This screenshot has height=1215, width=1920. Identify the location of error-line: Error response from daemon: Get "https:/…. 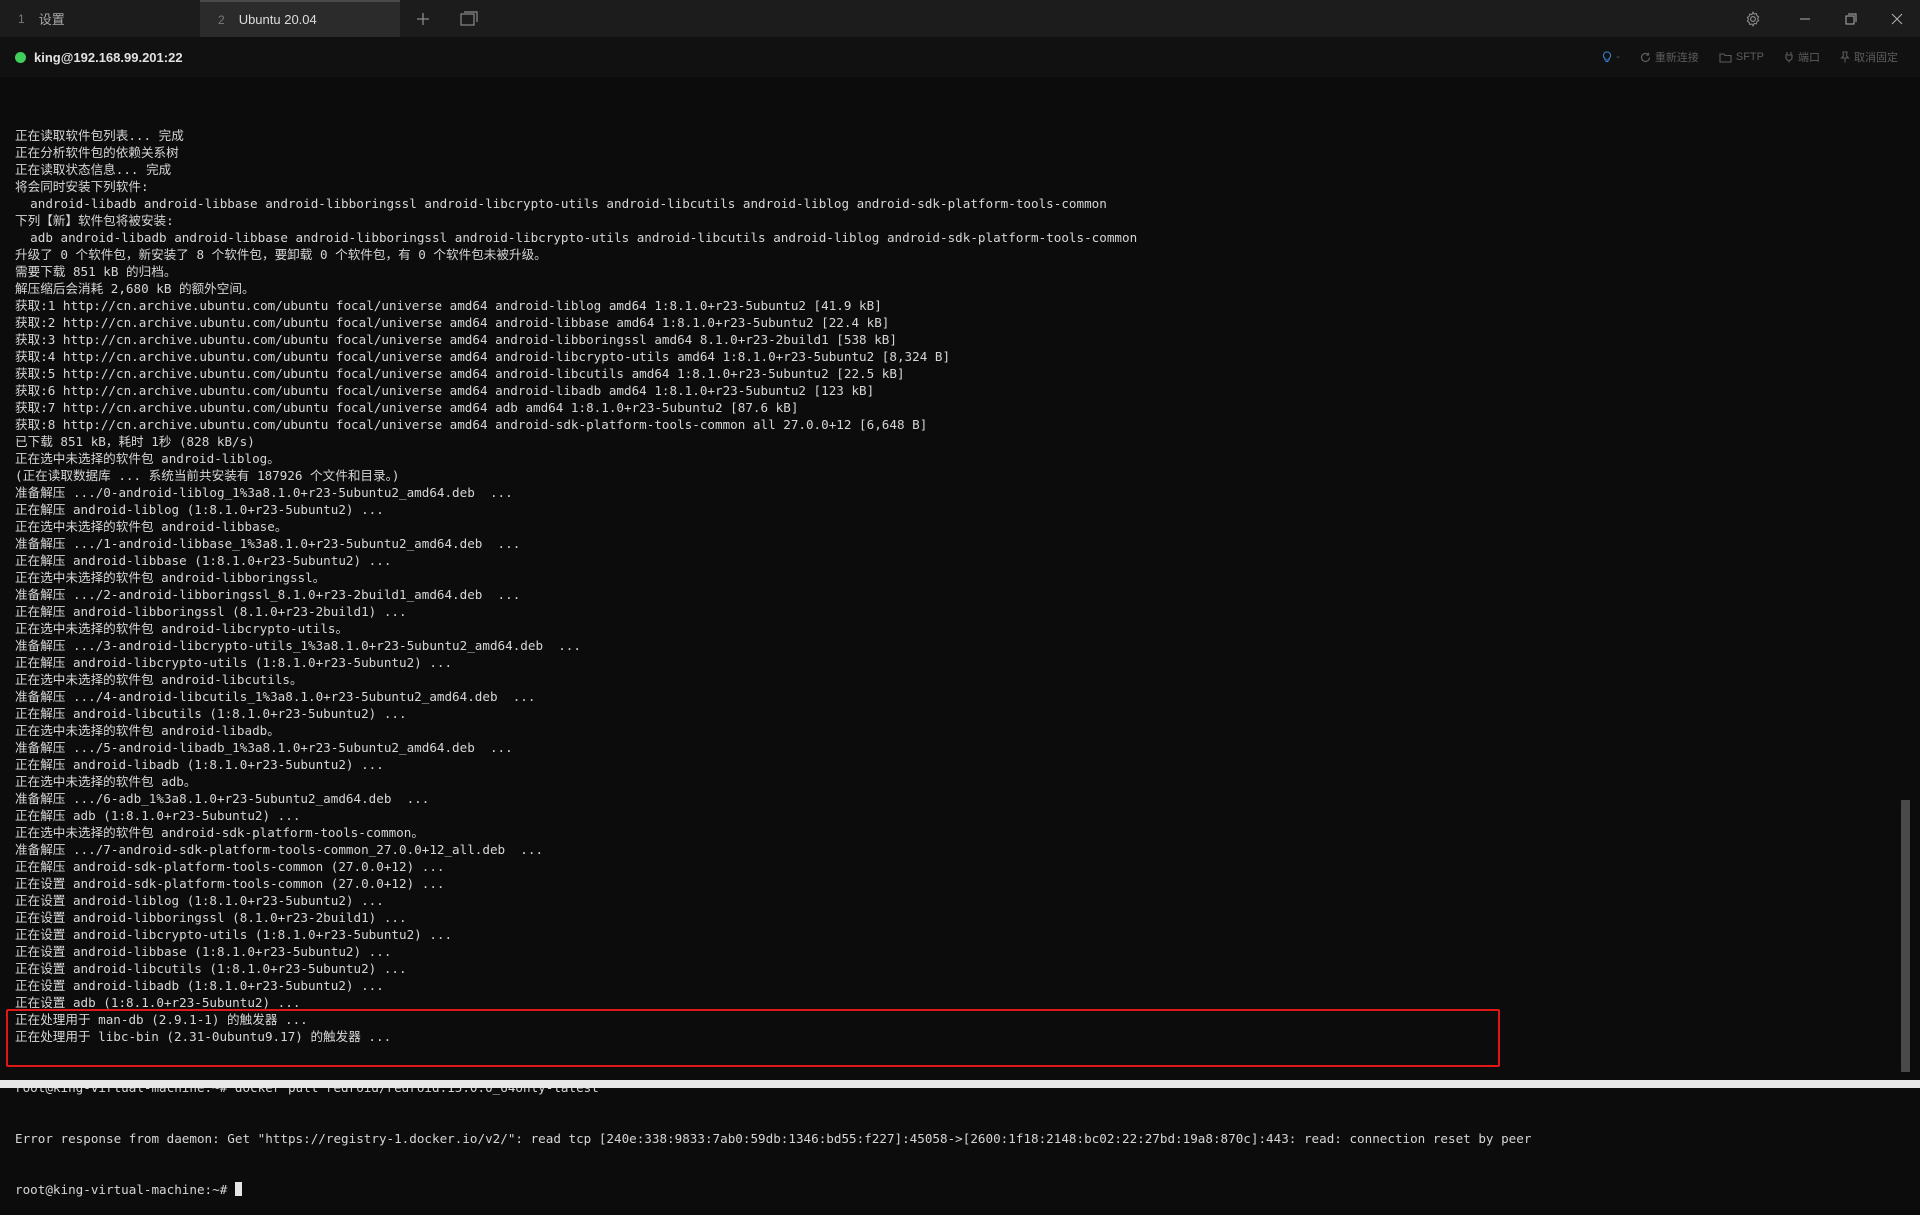
(773, 1138).